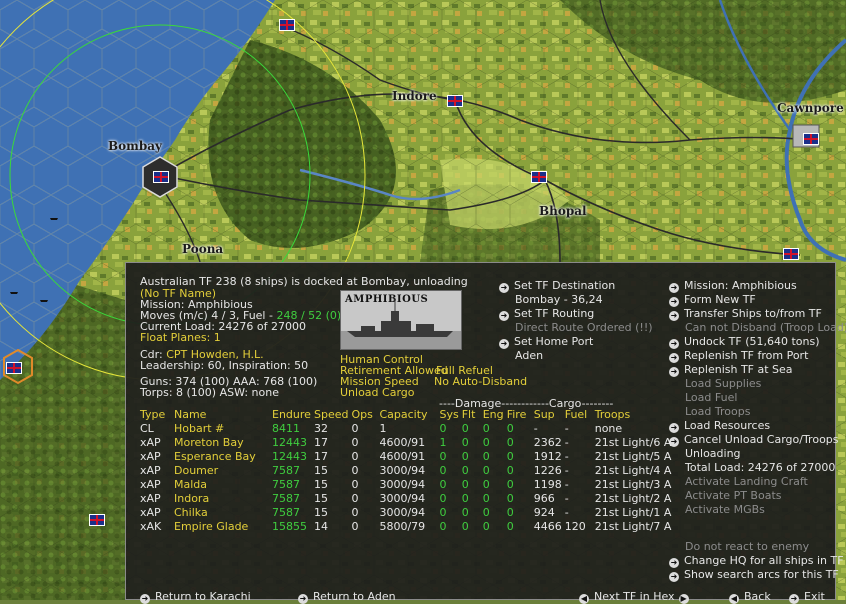 This screenshot has height=604, width=846. I want to click on tf-leadership: Leadership: 60, Inspiration: 50, so click(224, 365).